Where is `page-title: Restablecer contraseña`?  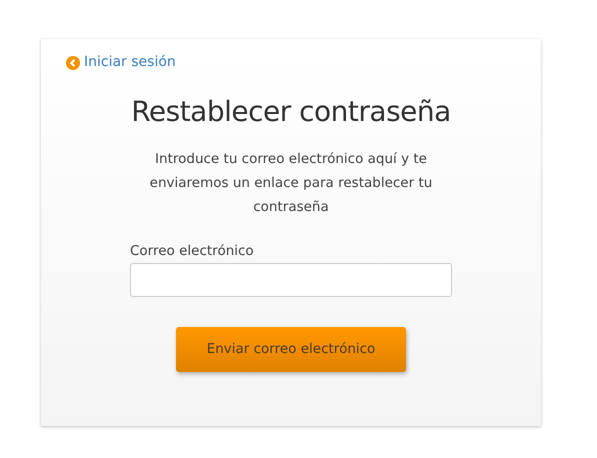
page-title: Restablecer contraseña is located at coordinates (291, 112).